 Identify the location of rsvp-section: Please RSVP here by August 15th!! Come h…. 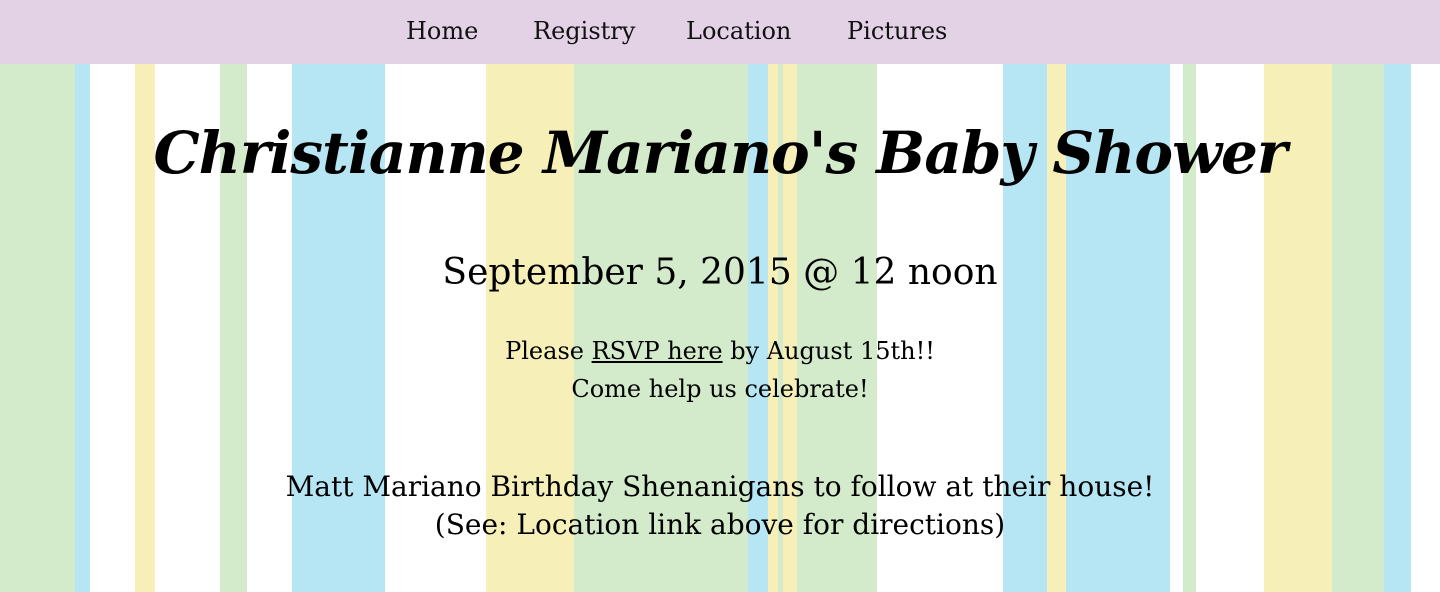
(720, 370).